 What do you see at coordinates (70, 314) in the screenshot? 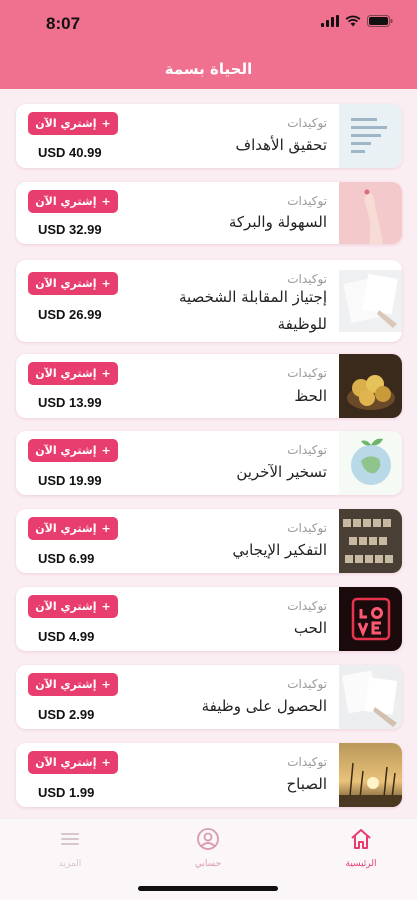
I see `product-price: USD 26.99` at bounding box center [70, 314].